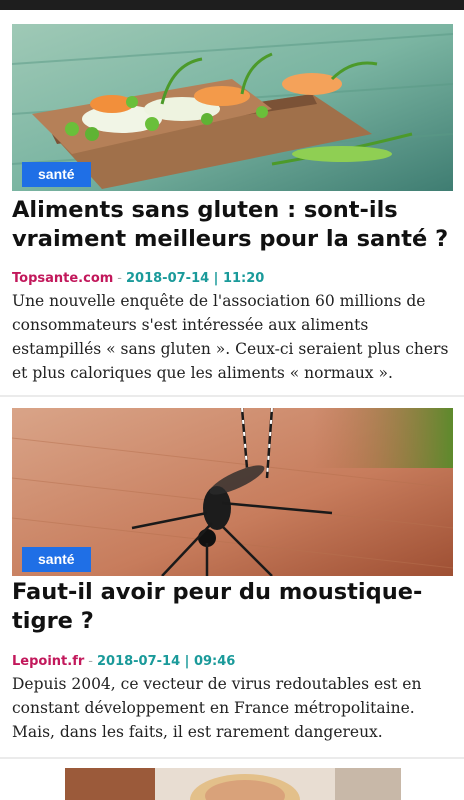 This screenshot has width=464, height=800. I want to click on article-image-partial, so click(233, 784).